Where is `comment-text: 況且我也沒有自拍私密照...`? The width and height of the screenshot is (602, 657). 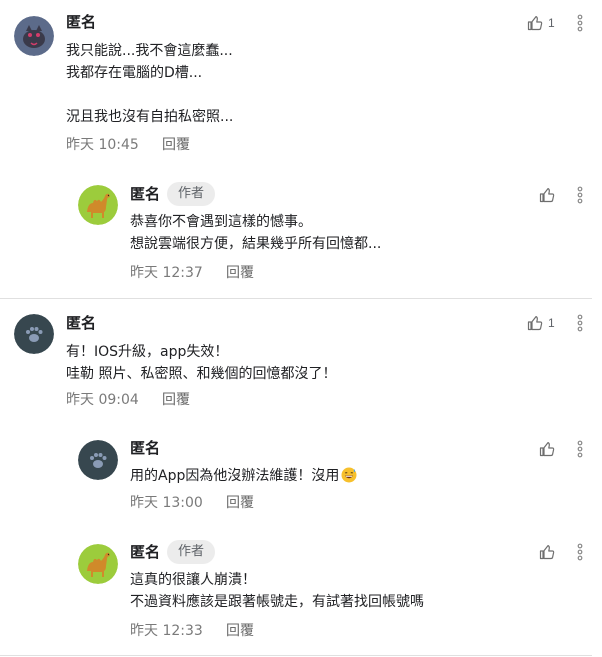 comment-text: 況且我也沒有自拍私密照... is located at coordinates (150, 117).